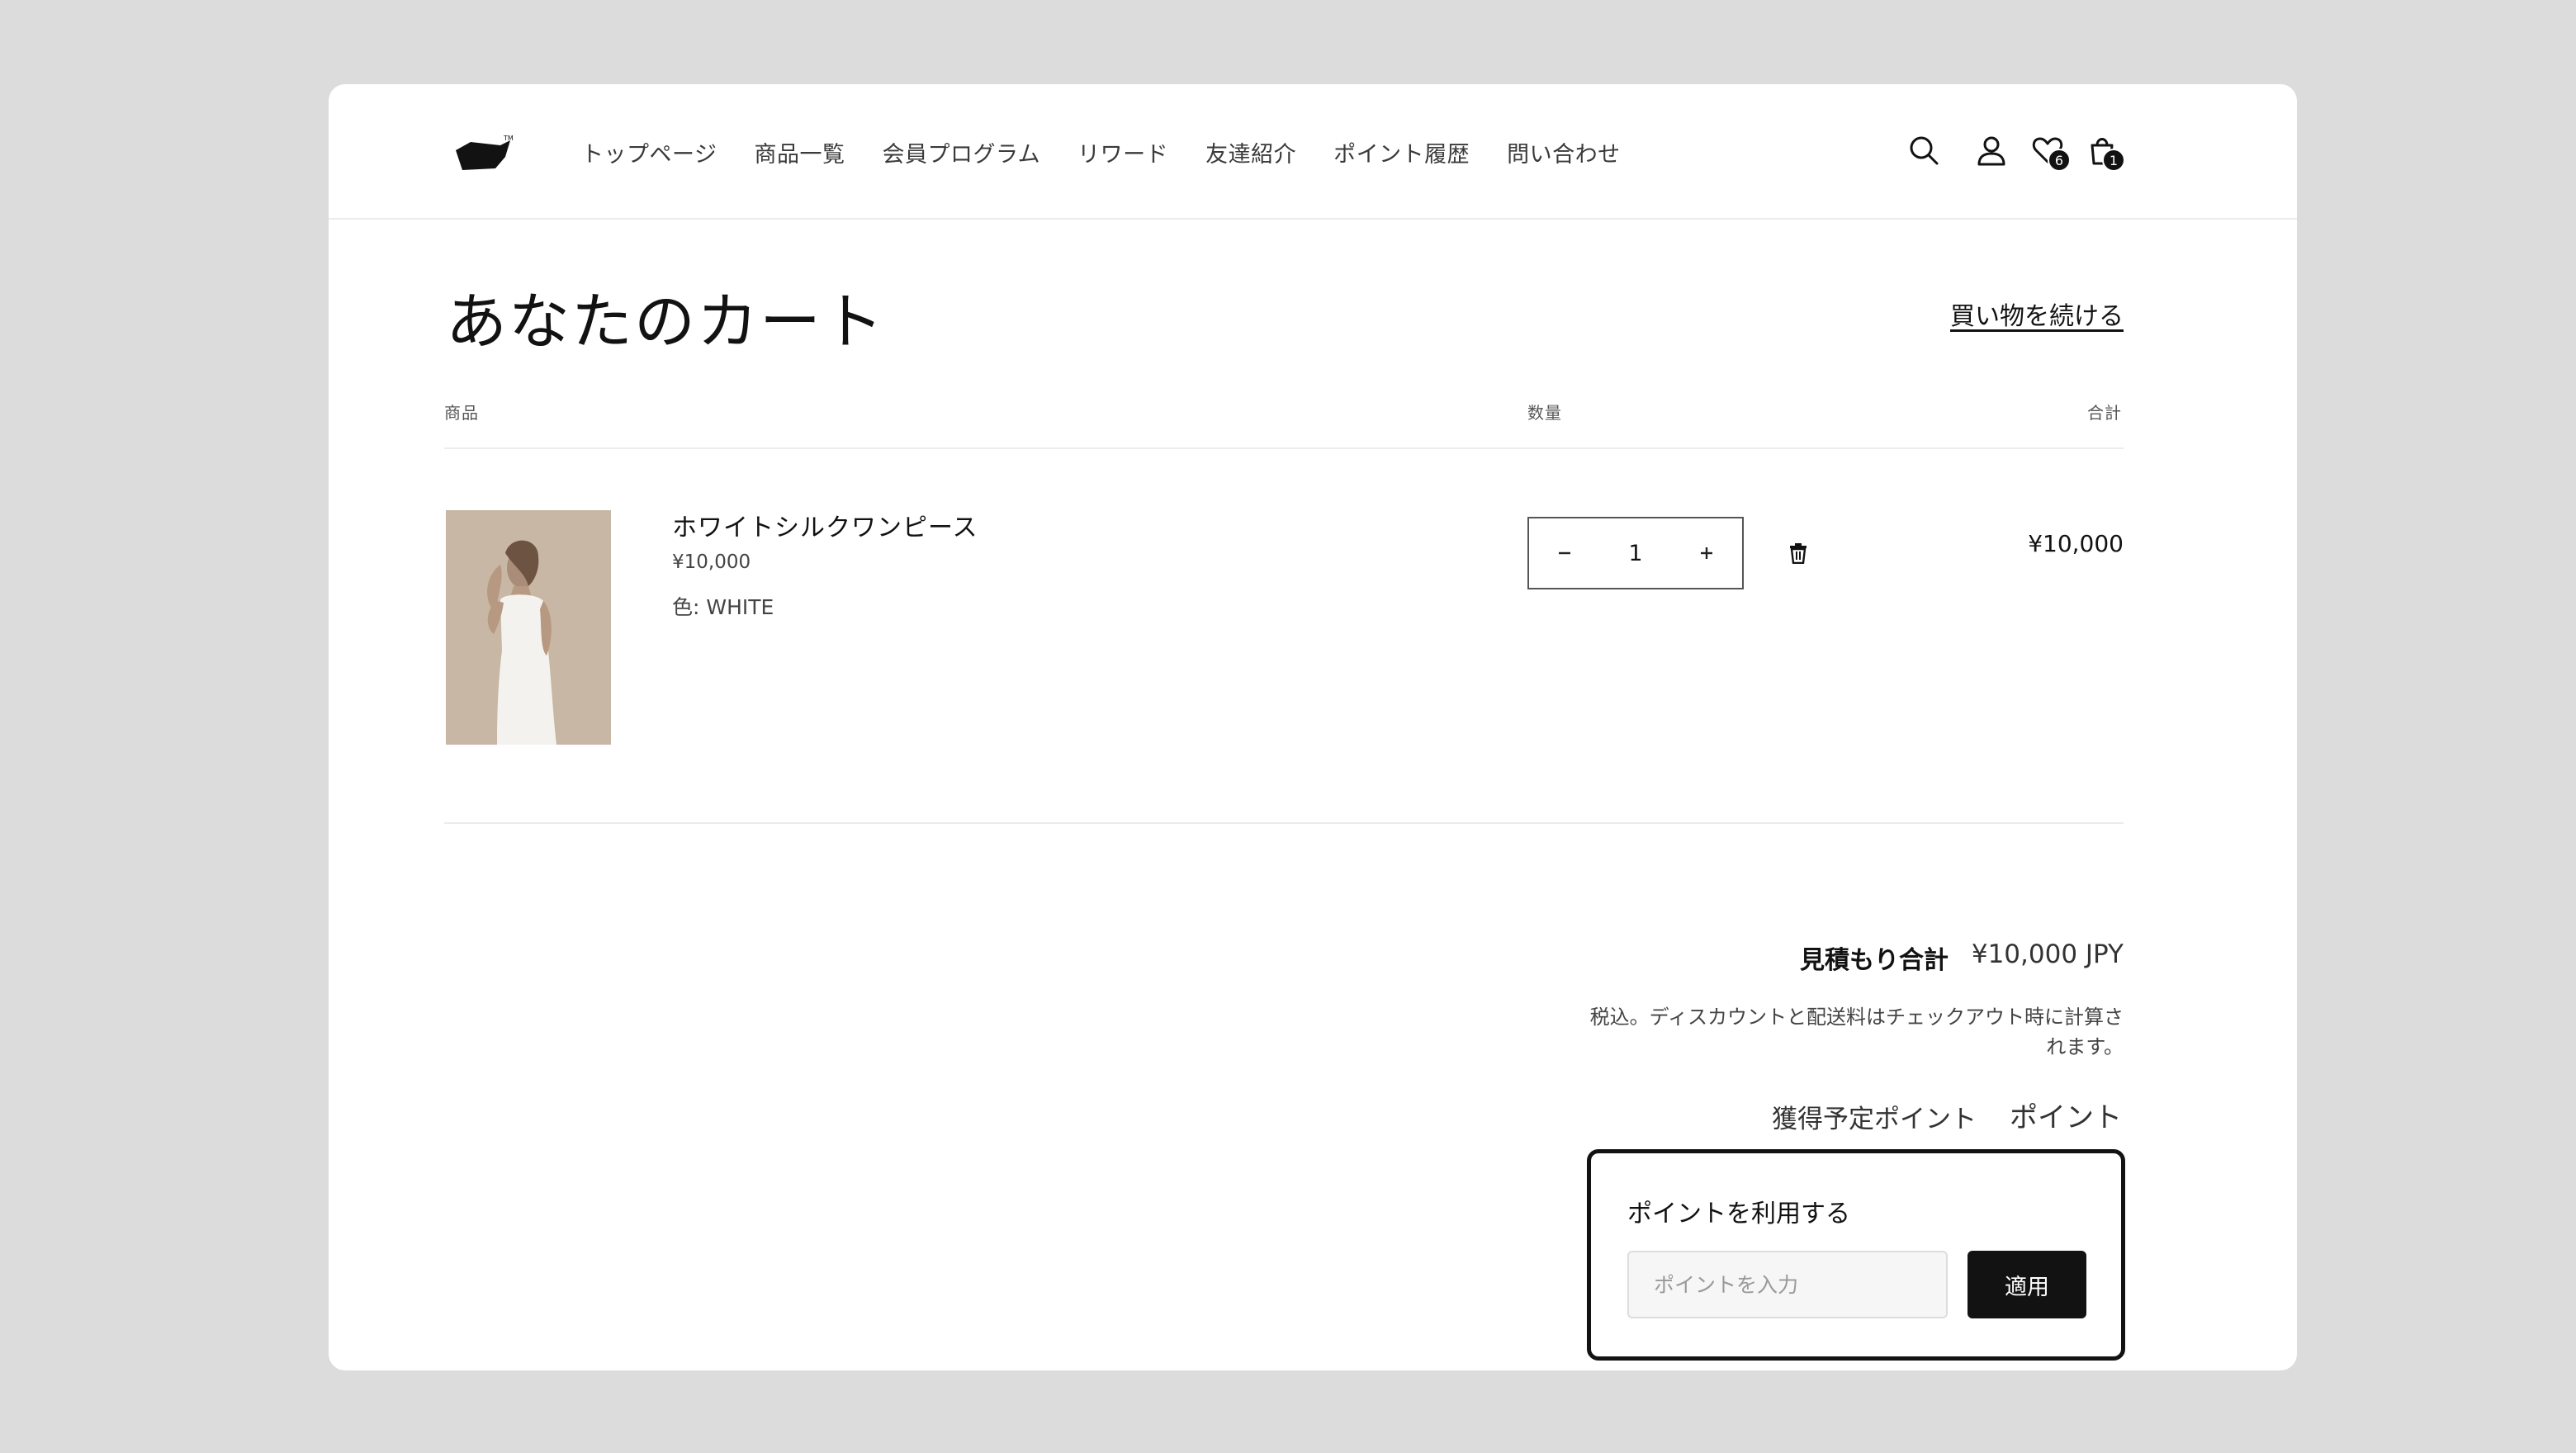 The image size is (2576, 1453). What do you see at coordinates (1401, 152) in the screenshot?
I see `nav-item-points-history: ポイント履歴` at bounding box center [1401, 152].